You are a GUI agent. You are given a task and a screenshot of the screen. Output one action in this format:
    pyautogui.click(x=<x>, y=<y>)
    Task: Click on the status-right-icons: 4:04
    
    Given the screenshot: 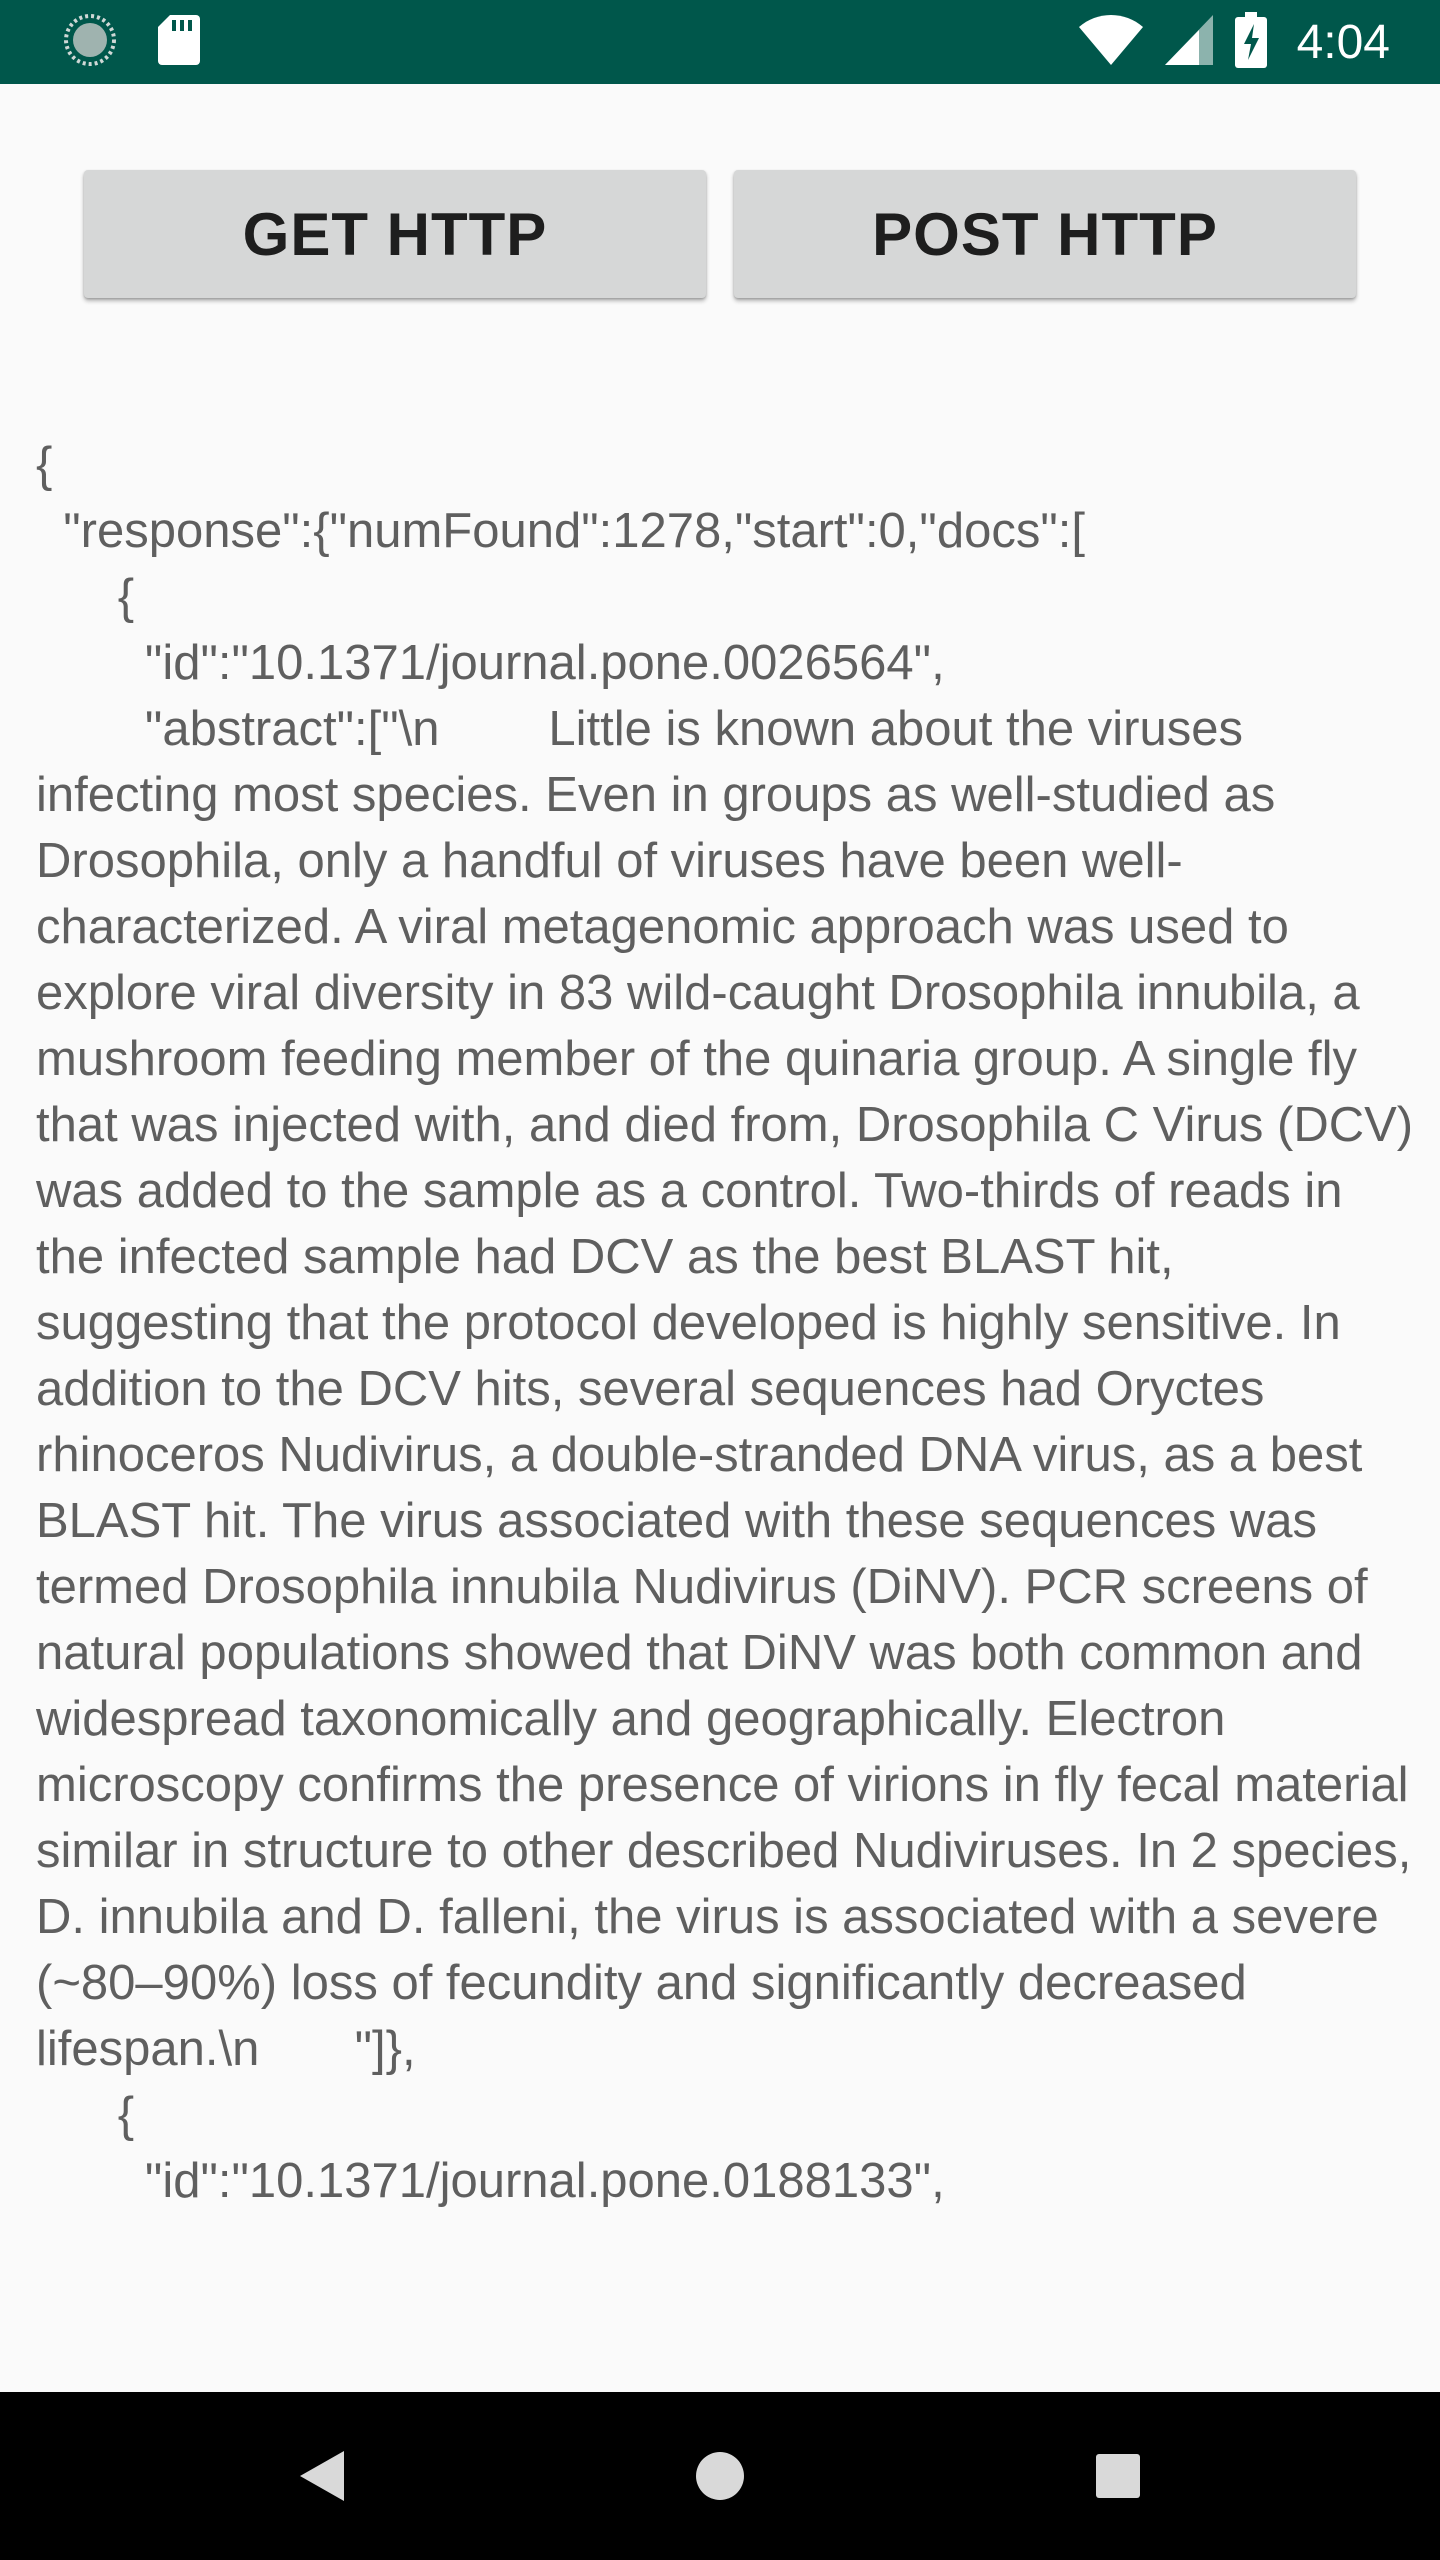 What is the action you would take?
    pyautogui.click(x=1234, y=42)
    